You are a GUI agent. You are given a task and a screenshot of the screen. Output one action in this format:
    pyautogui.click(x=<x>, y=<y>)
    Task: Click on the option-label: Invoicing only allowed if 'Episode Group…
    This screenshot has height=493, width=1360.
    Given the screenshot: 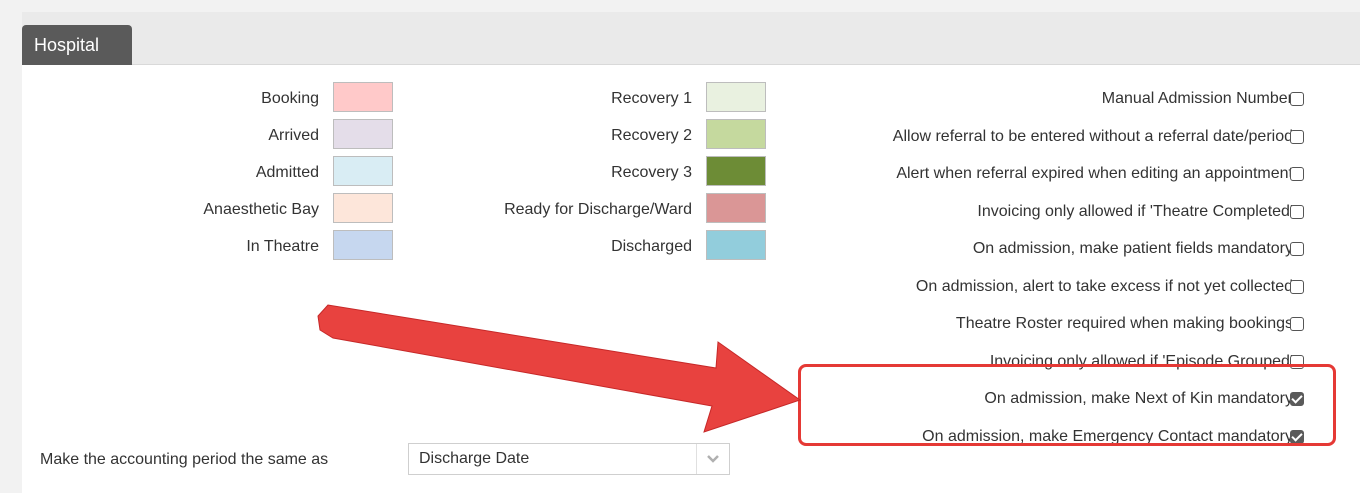 What is the action you would take?
    pyautogui.click(x=1141, y=361)
    